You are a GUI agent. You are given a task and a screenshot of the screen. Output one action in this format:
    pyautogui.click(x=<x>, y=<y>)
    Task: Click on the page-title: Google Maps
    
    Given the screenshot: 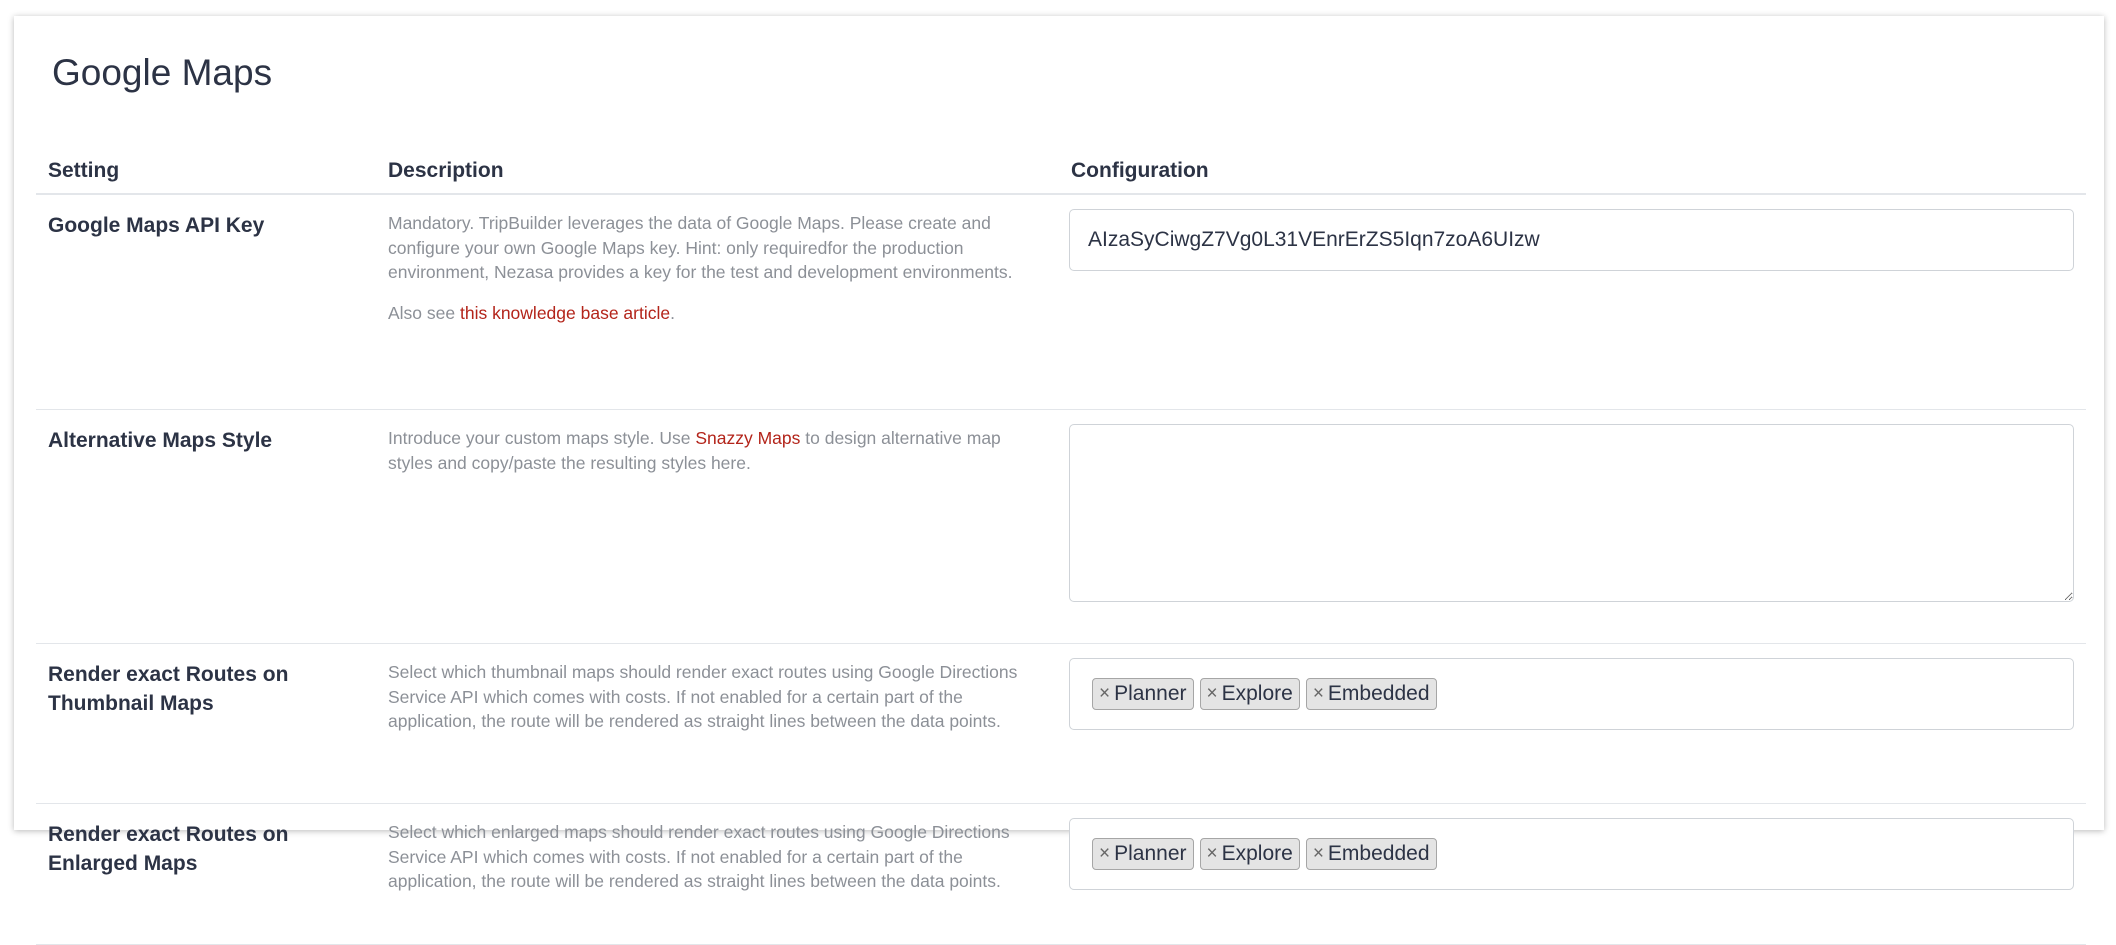 What is the action you would take?
    pyautogui.click(x=162, y=72)
    